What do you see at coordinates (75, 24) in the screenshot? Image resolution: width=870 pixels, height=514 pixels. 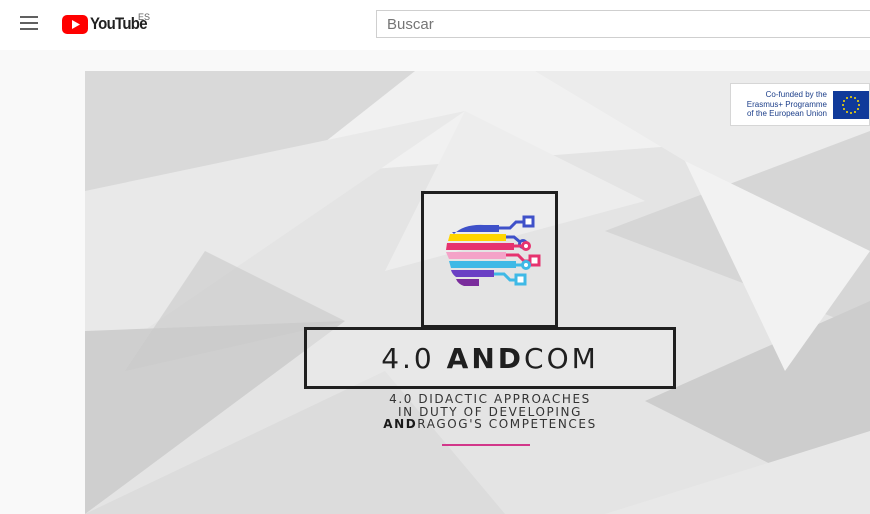 I see `youtube-play-icon` at bounding box center [75, 24].